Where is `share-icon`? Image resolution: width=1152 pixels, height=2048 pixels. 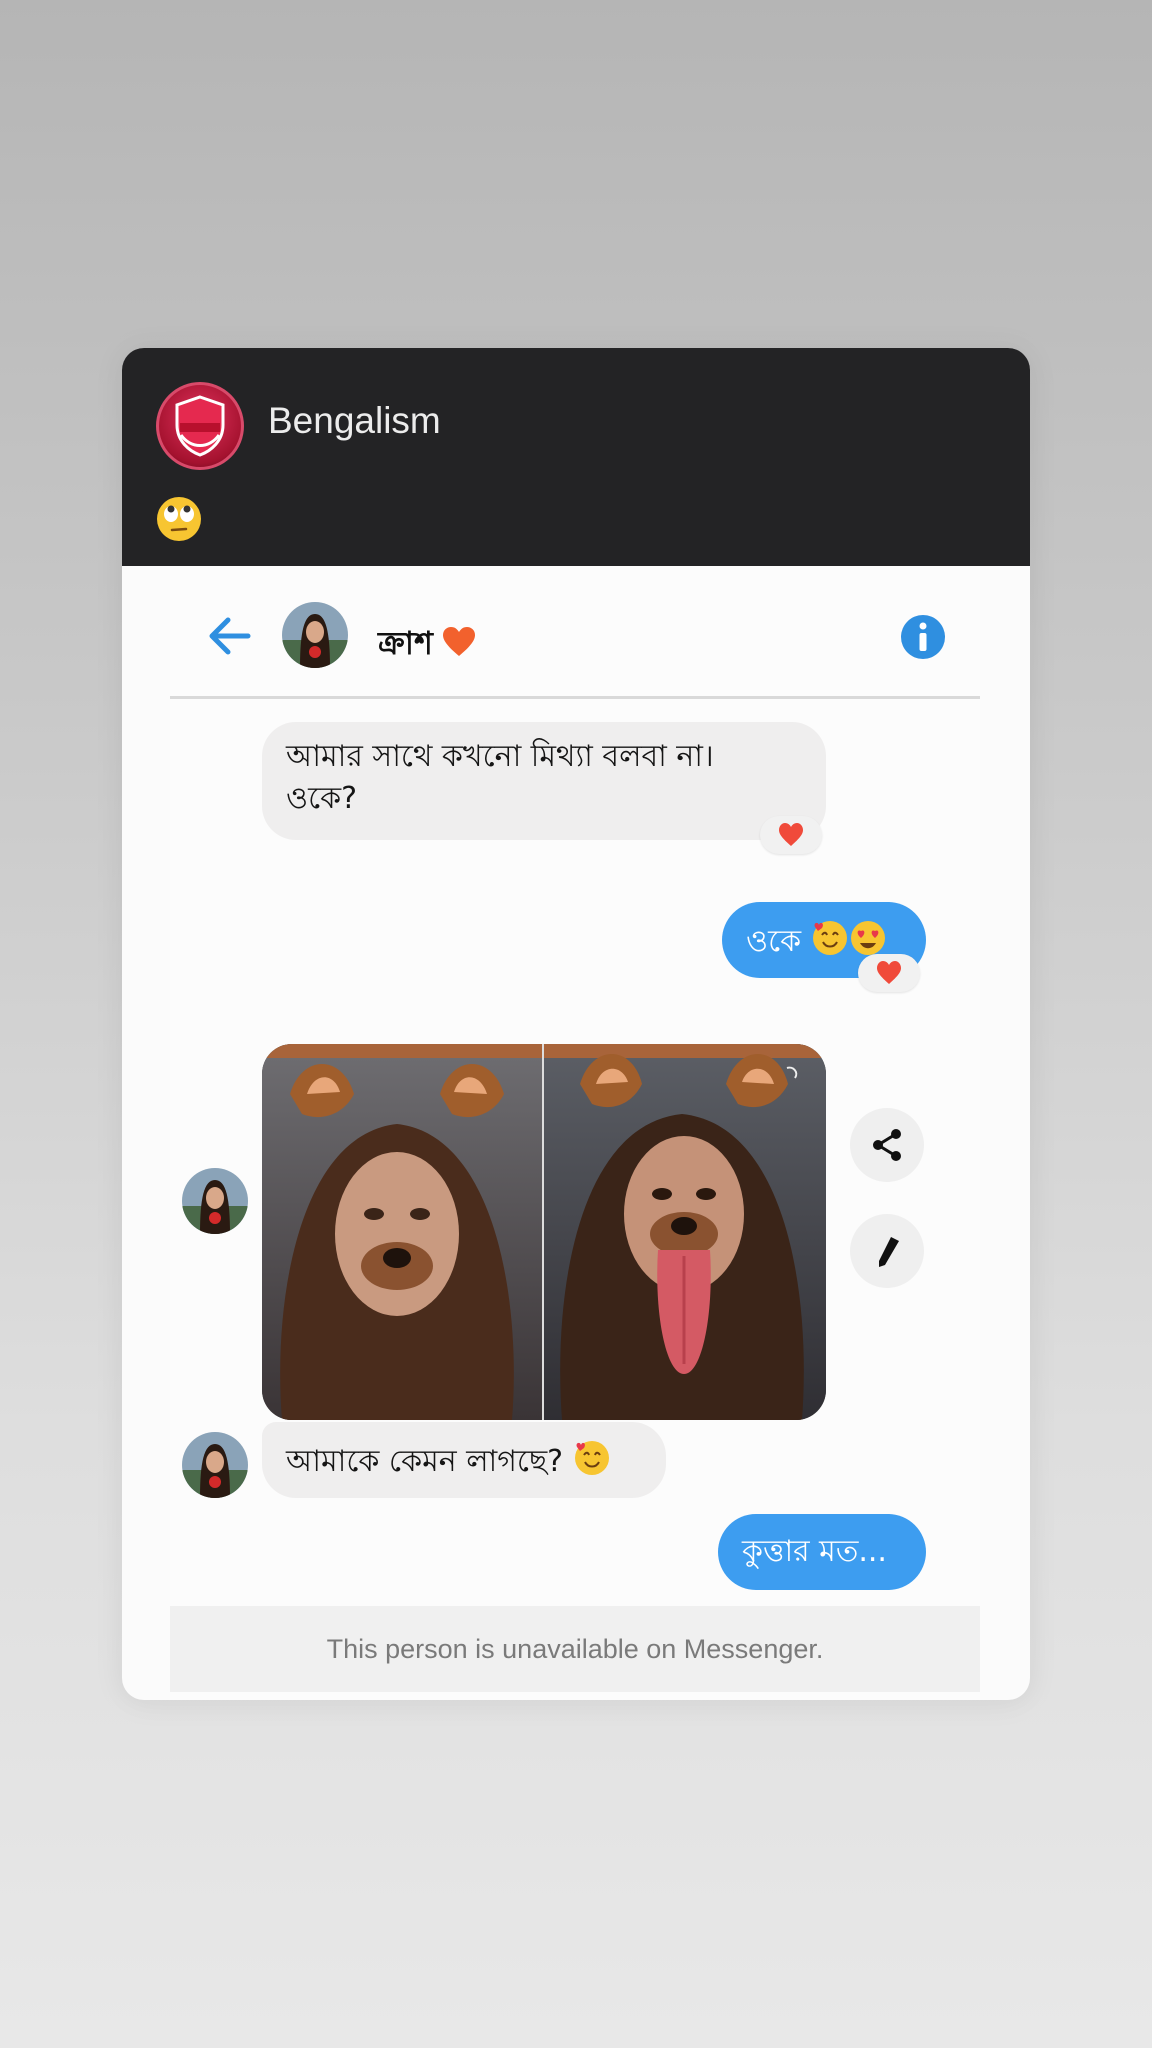 share-icon is located at coordinates (887, 1145).